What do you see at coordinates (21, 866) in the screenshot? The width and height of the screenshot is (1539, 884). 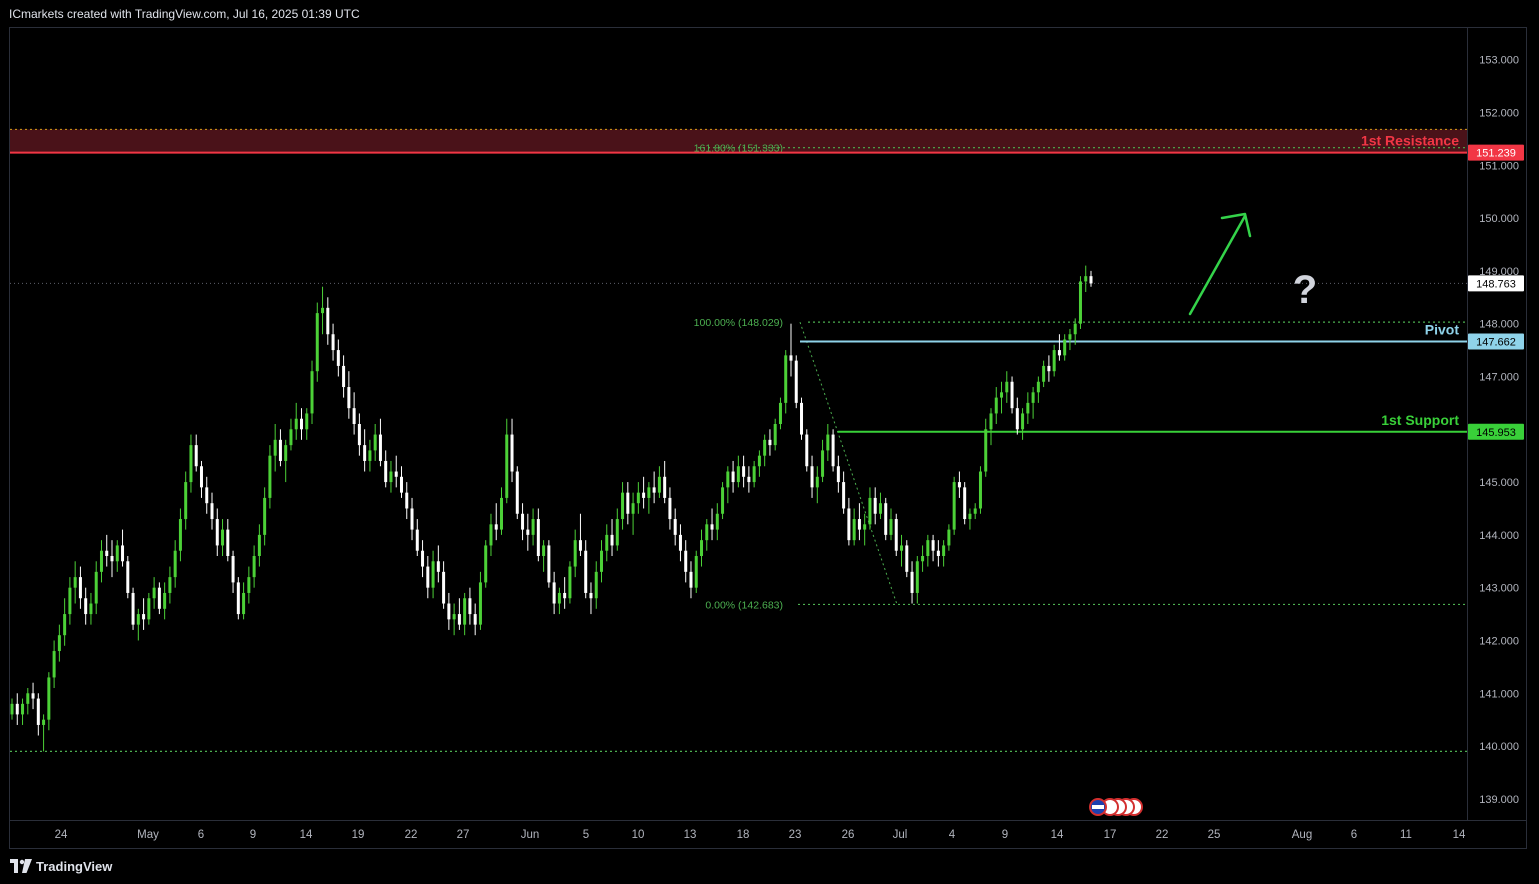 I see `tradingview-logo-icon` at bounding box center [21, 866].